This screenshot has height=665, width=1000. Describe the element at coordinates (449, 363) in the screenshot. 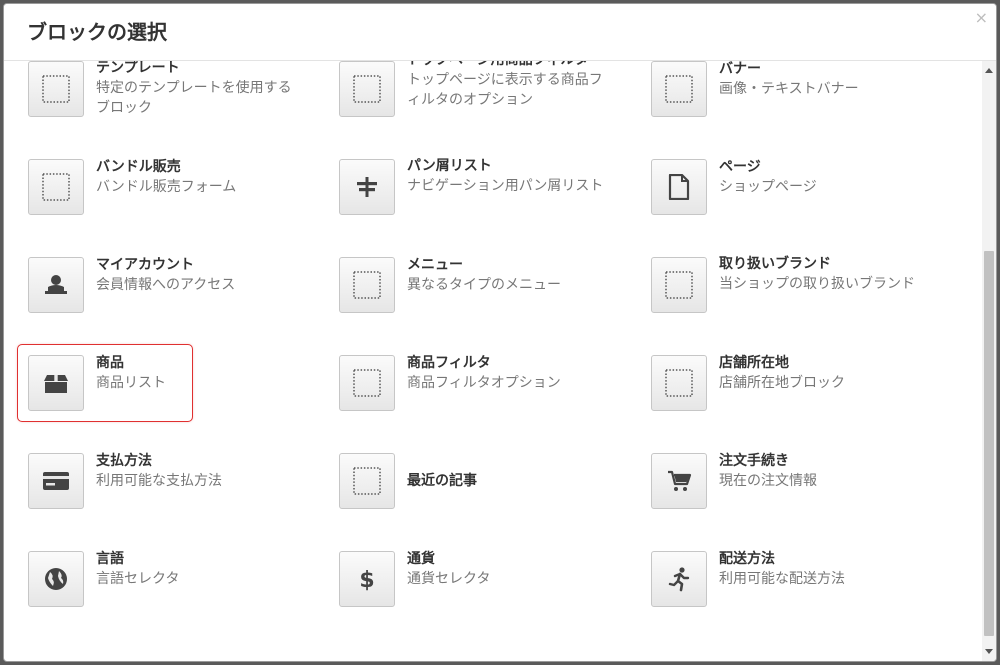

I see `block-name: 商品フィルタ` at that location.